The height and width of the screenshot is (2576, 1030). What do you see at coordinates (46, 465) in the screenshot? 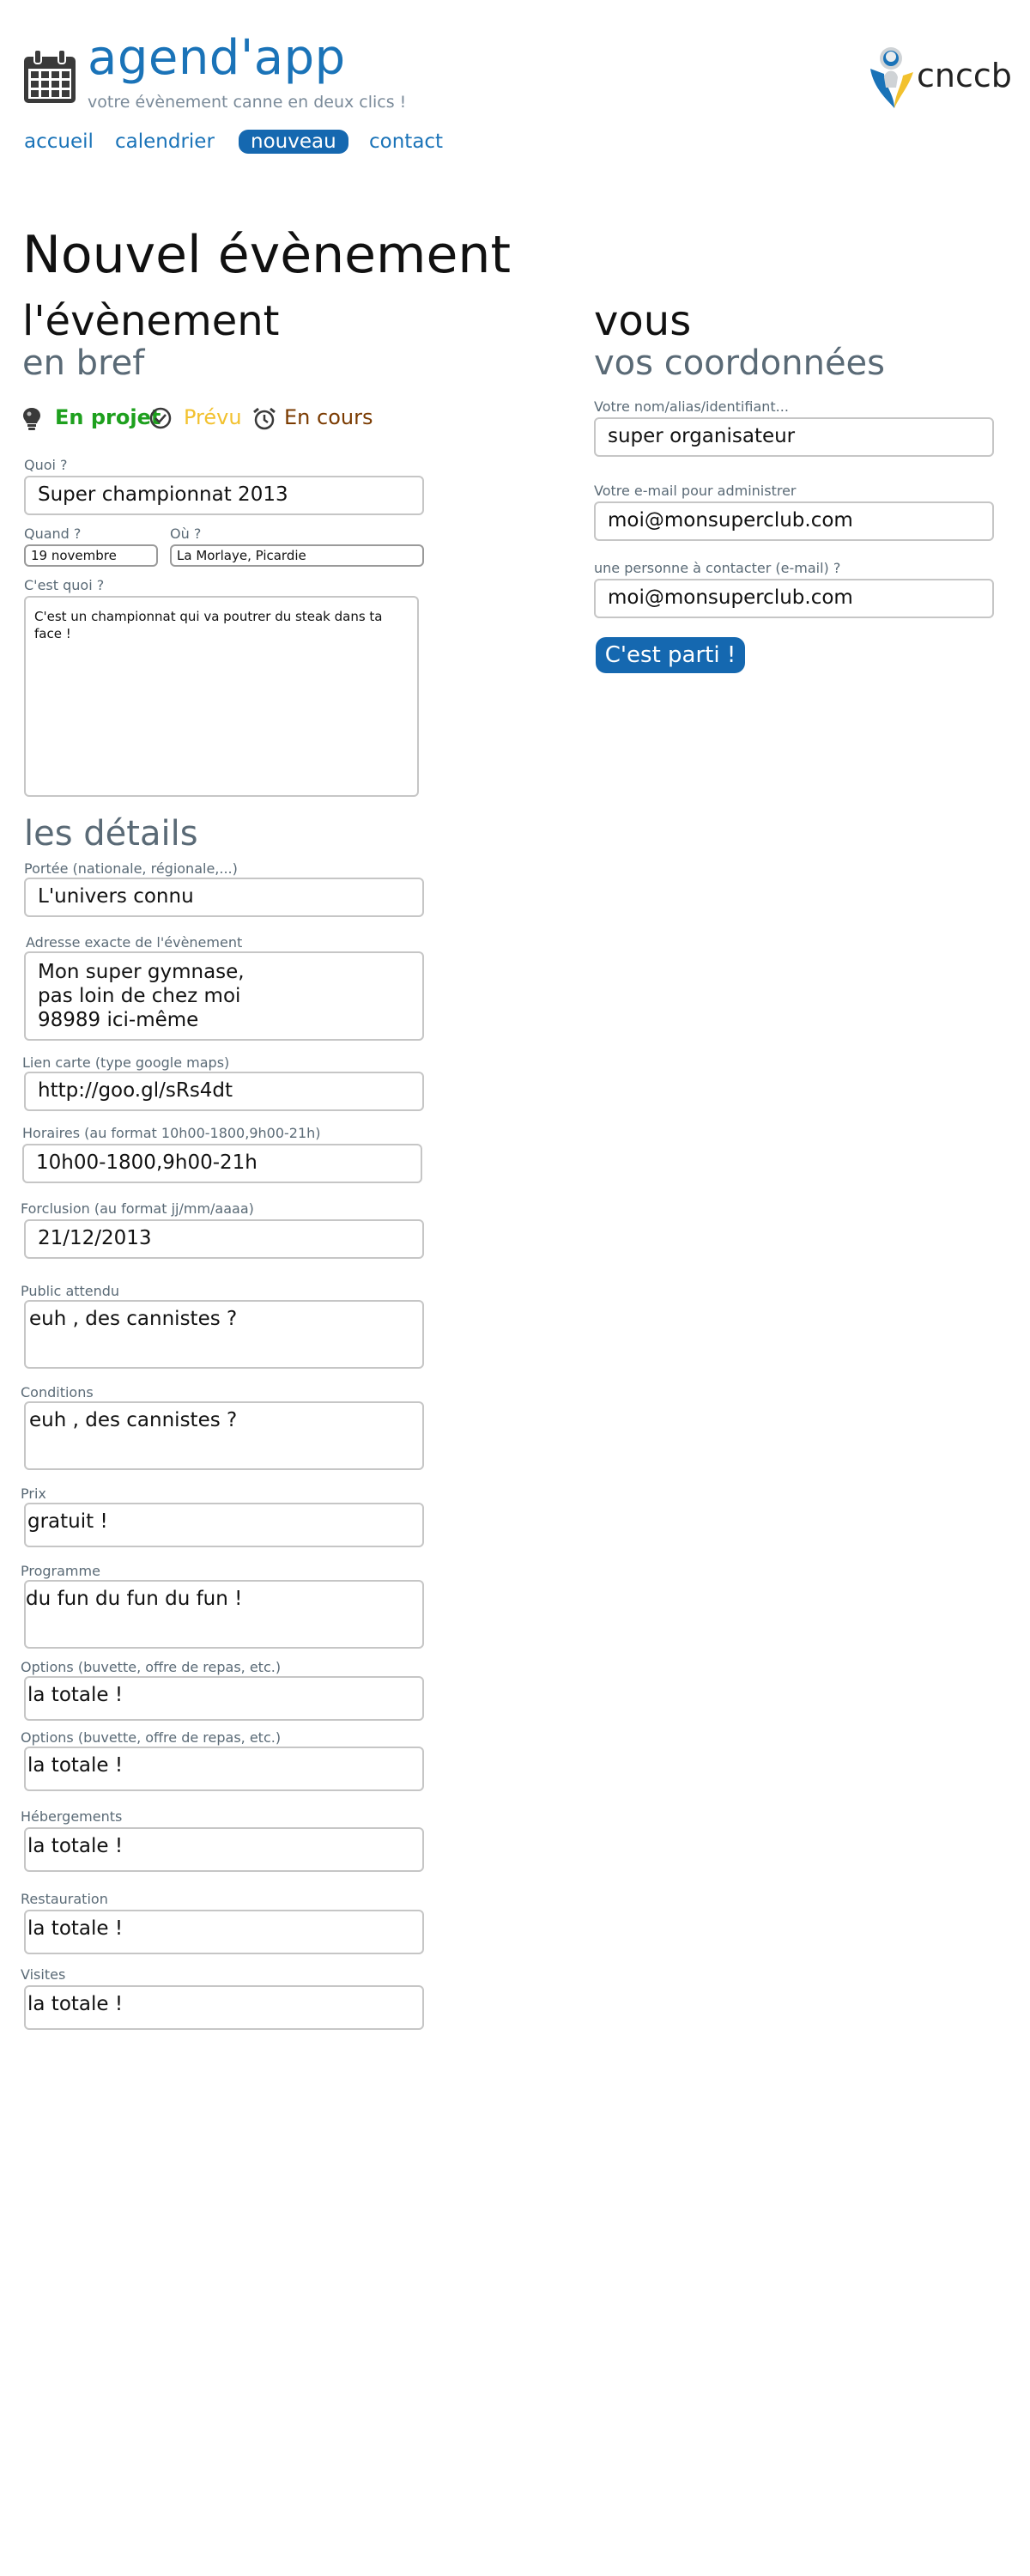
I see `what-label: Quoi ?` at bounding box center [46, 465].